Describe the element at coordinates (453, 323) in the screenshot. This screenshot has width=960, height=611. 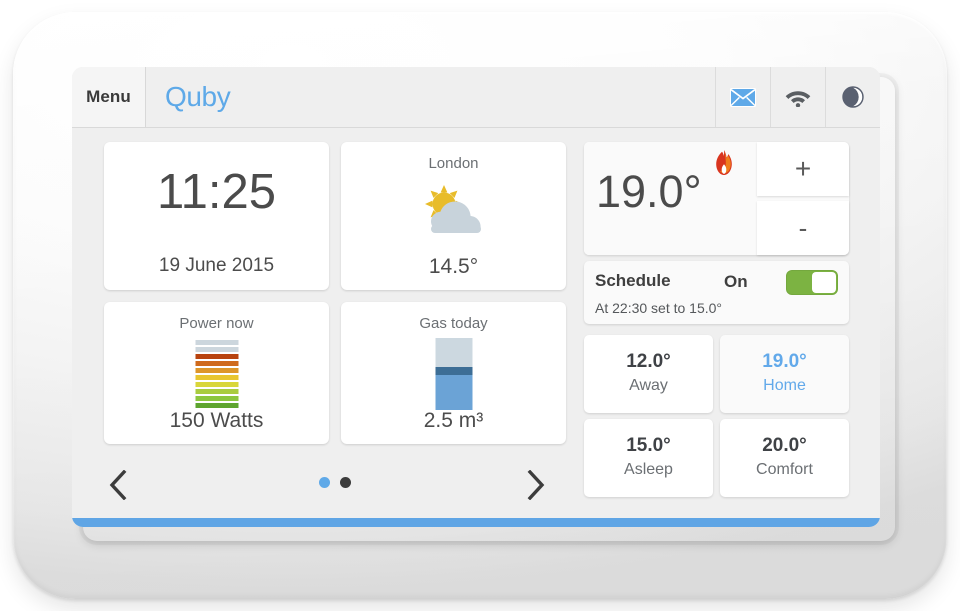
I see `gas-tile-title: Gas today` at that location.